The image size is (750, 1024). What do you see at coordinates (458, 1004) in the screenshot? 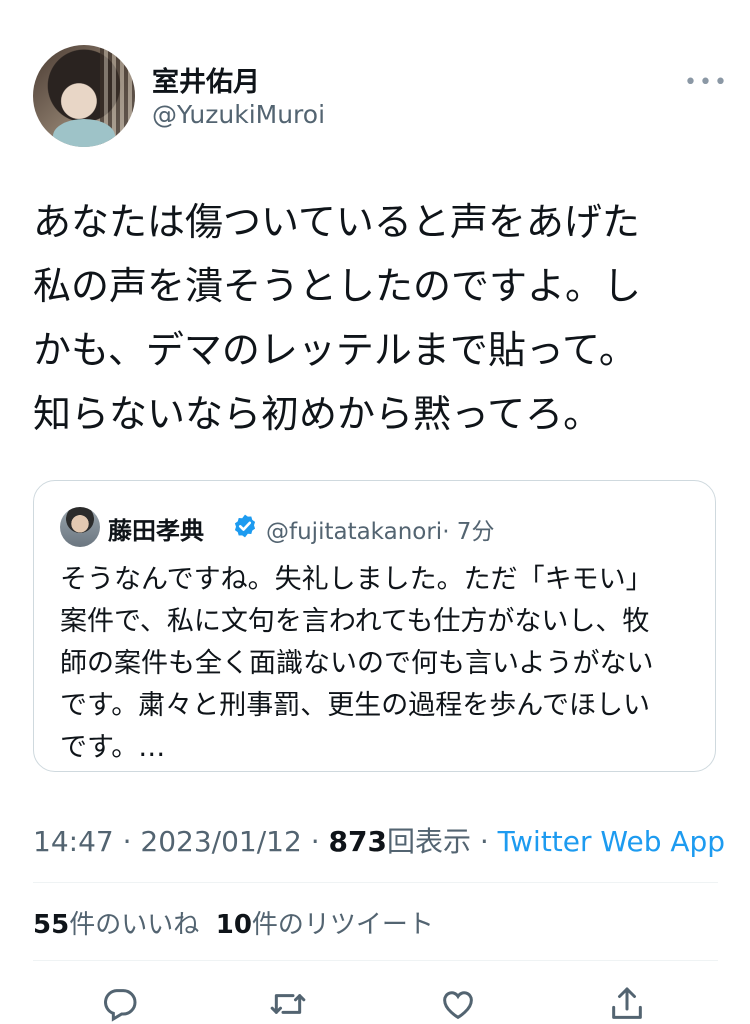
I see `like-icon` at bounding box center [458, 1004].